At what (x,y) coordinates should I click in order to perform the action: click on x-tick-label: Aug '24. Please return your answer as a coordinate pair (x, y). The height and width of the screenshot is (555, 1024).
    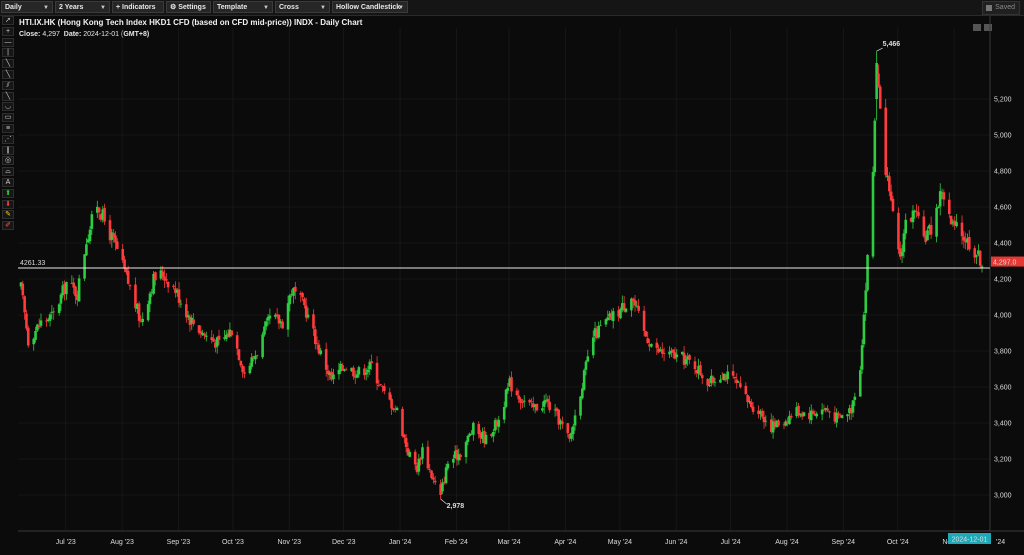
    Looking at the image, I should click on (787, 542).